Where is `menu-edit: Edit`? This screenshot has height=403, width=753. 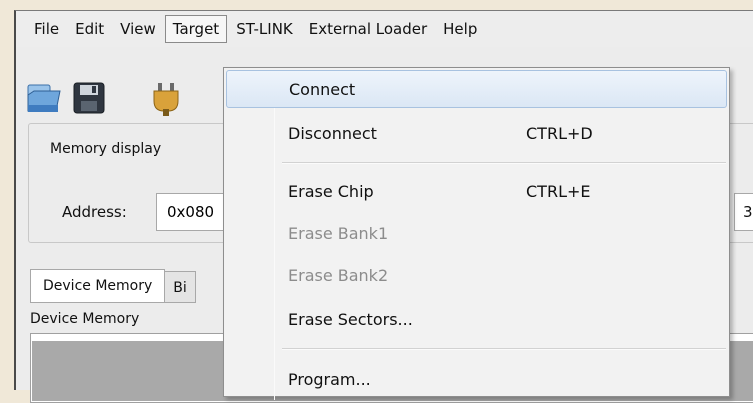
menu-edit: Edit is located at coordinates (89, 29).